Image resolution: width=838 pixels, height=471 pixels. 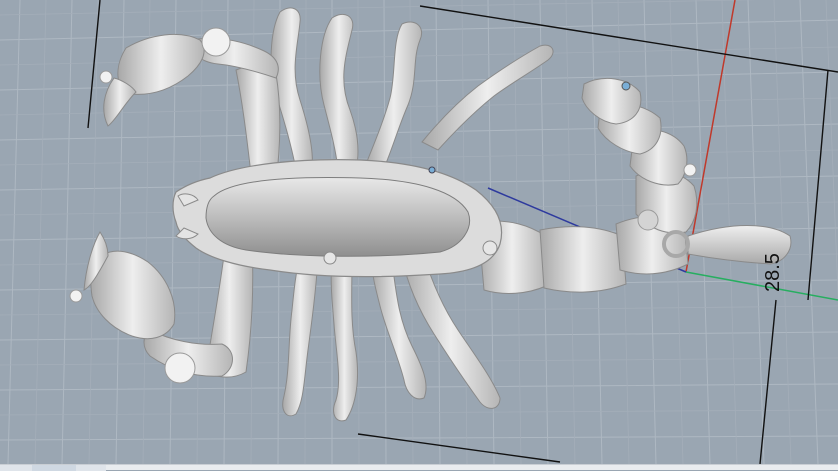 I want to click on lower-pincer-joint, so click(x=180, y=368).